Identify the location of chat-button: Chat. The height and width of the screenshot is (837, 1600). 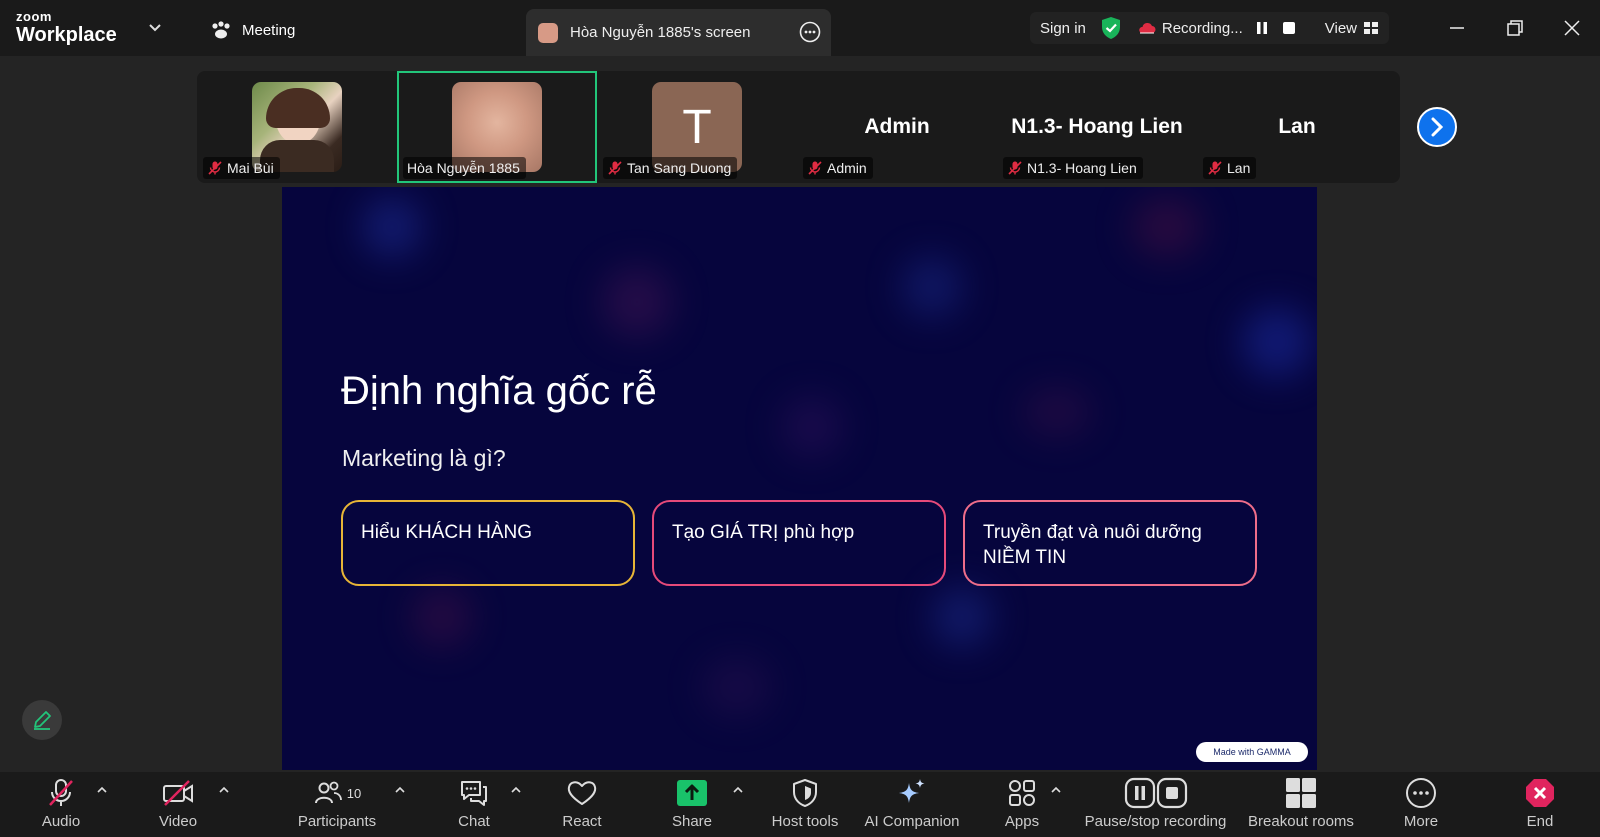
(474, 801).